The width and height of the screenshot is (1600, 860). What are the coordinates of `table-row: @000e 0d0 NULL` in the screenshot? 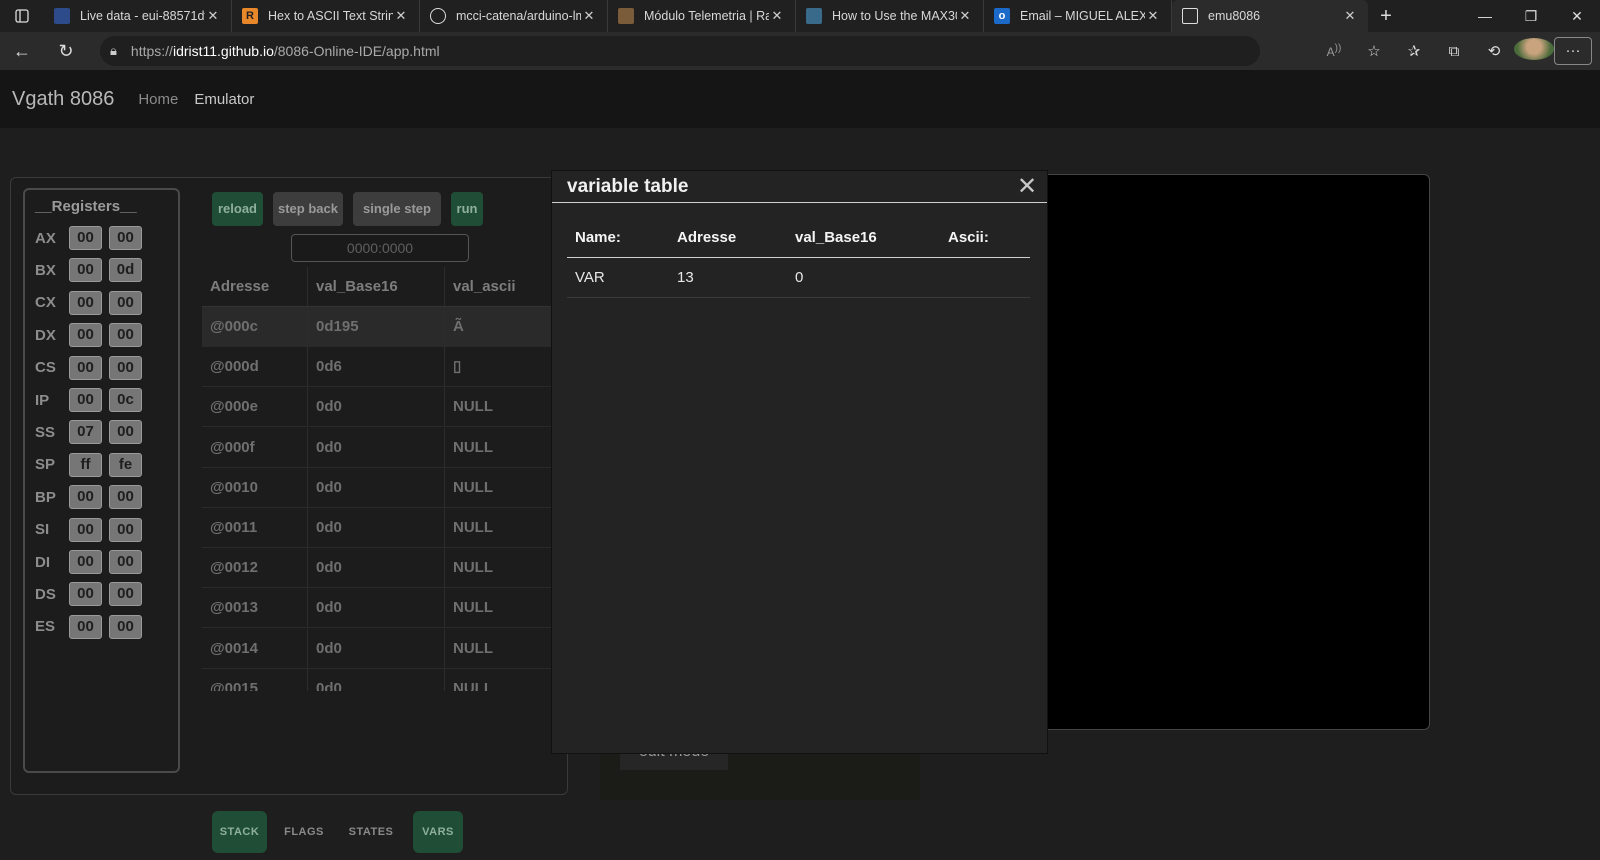 It's located at (382, 407).